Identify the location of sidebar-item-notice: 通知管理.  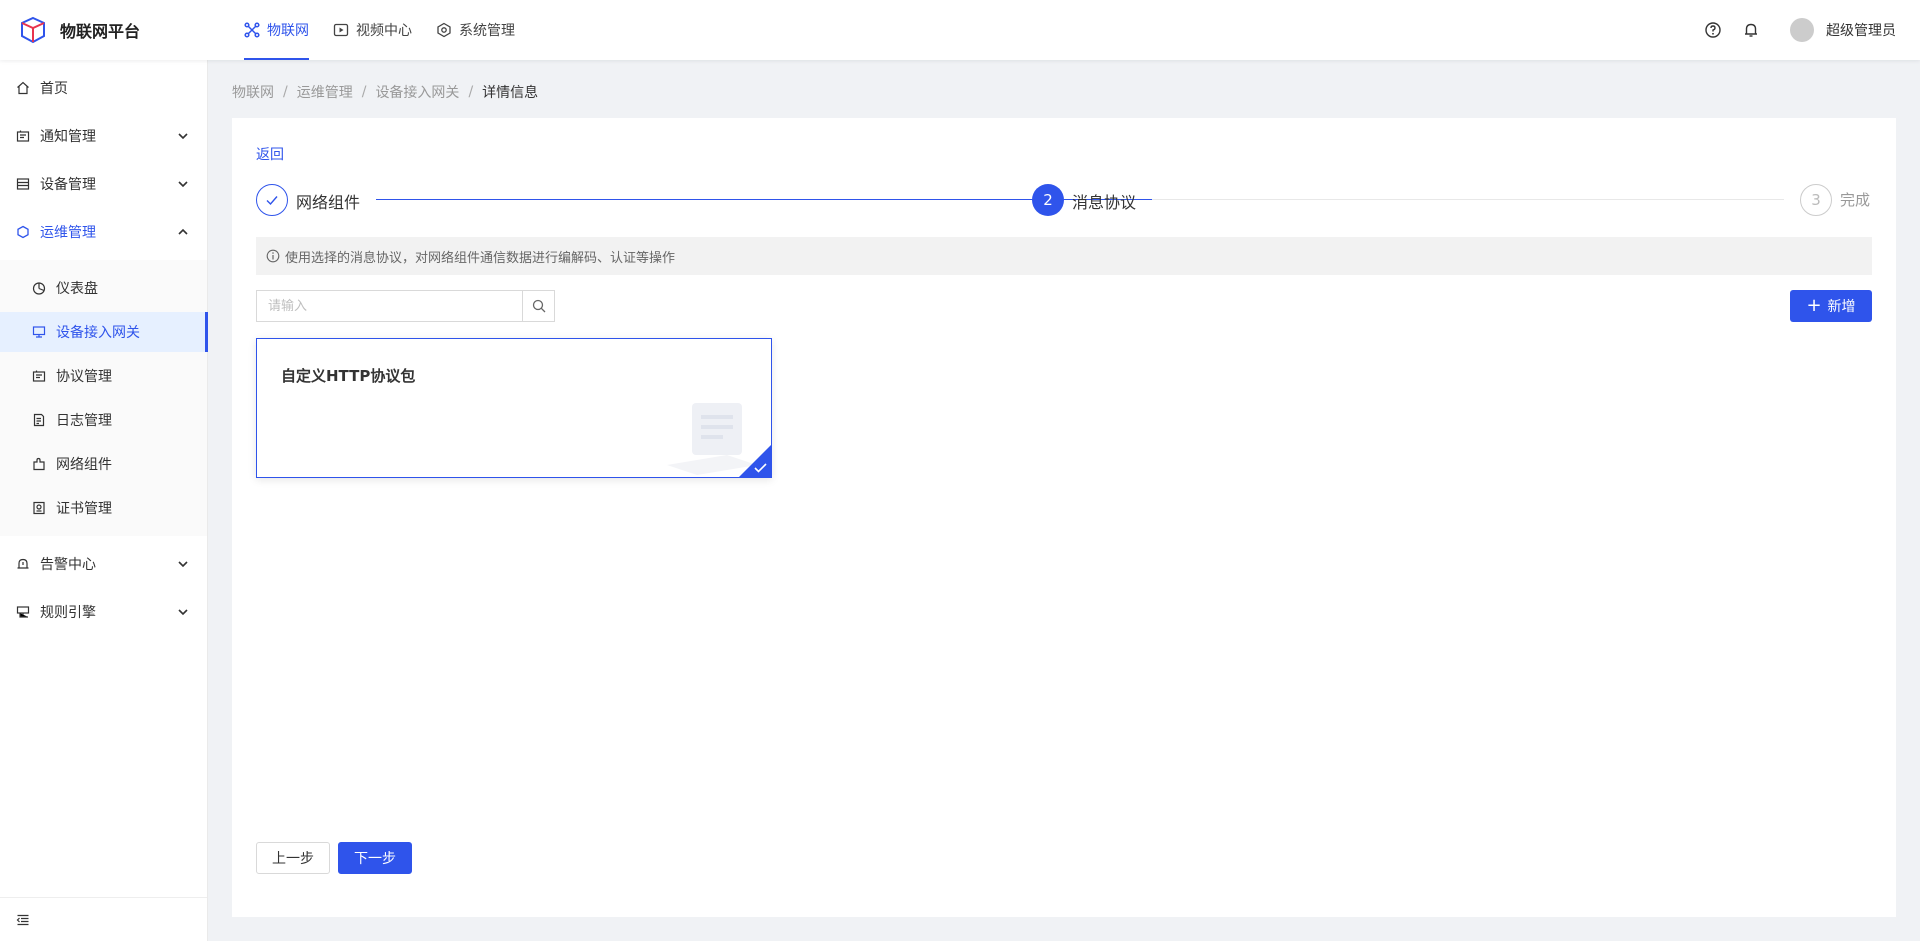
(103, 136).